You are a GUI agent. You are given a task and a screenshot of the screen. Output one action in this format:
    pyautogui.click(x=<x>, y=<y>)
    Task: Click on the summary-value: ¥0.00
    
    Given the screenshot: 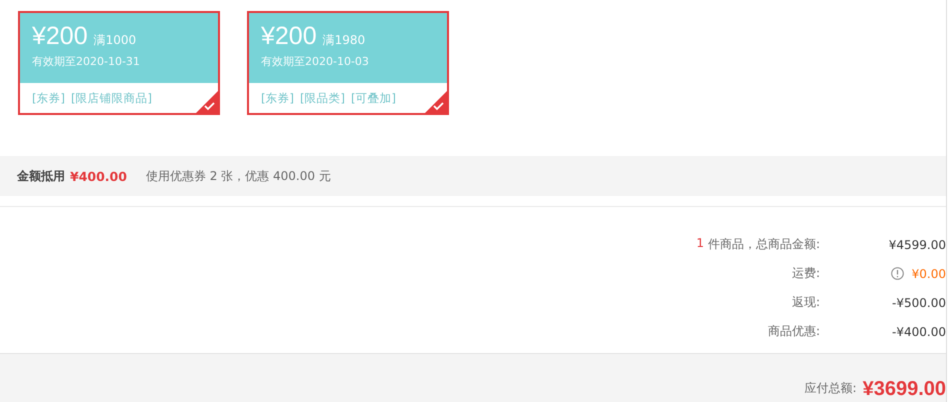 What is the action you would take?
    pyautogui.click(x=929, y=273)
    